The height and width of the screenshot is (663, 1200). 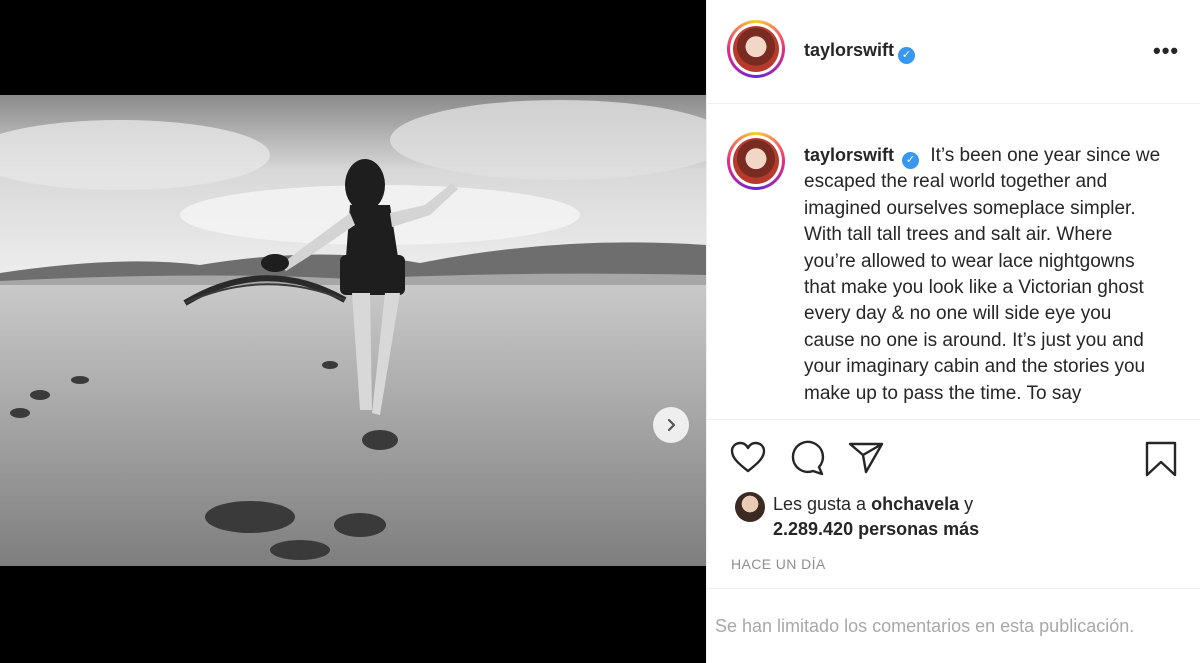 I want to click on next-slide-button, so click(x=671, y=425).